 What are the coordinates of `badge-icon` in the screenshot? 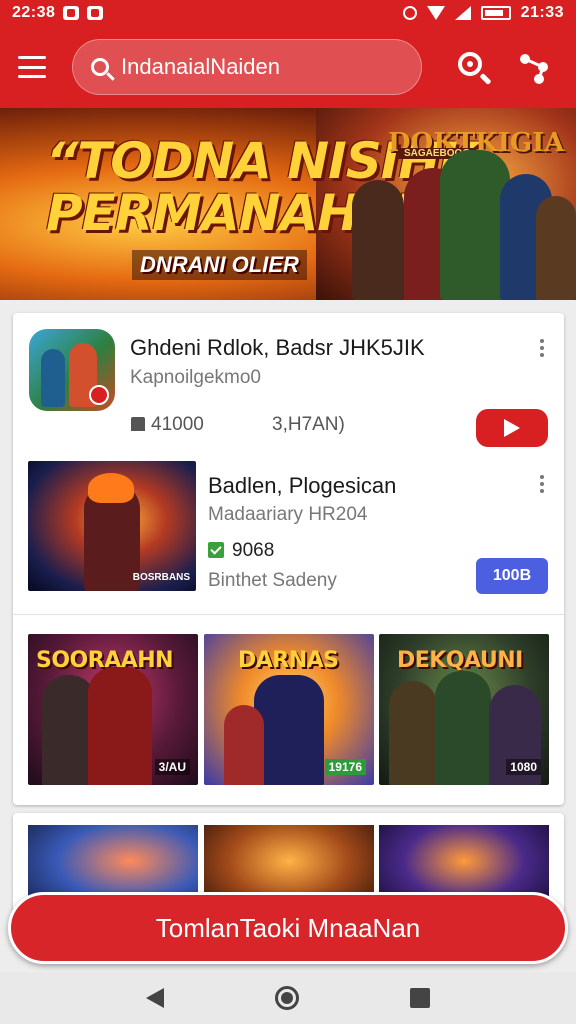 It's located at (99, 395).